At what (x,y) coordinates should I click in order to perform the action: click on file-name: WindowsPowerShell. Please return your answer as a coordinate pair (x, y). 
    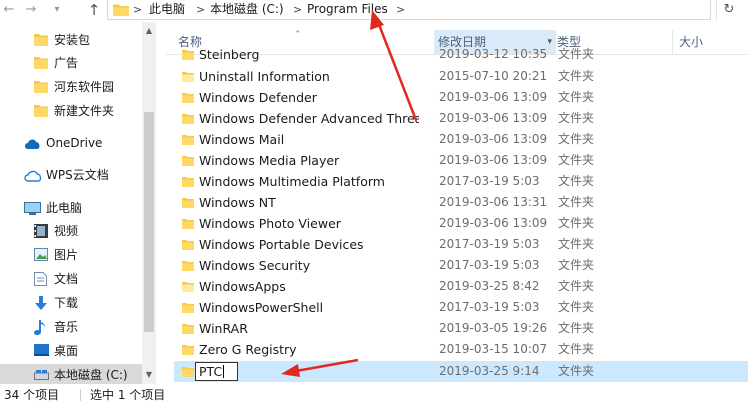
    Looking at the image, I should click on (261, 307).